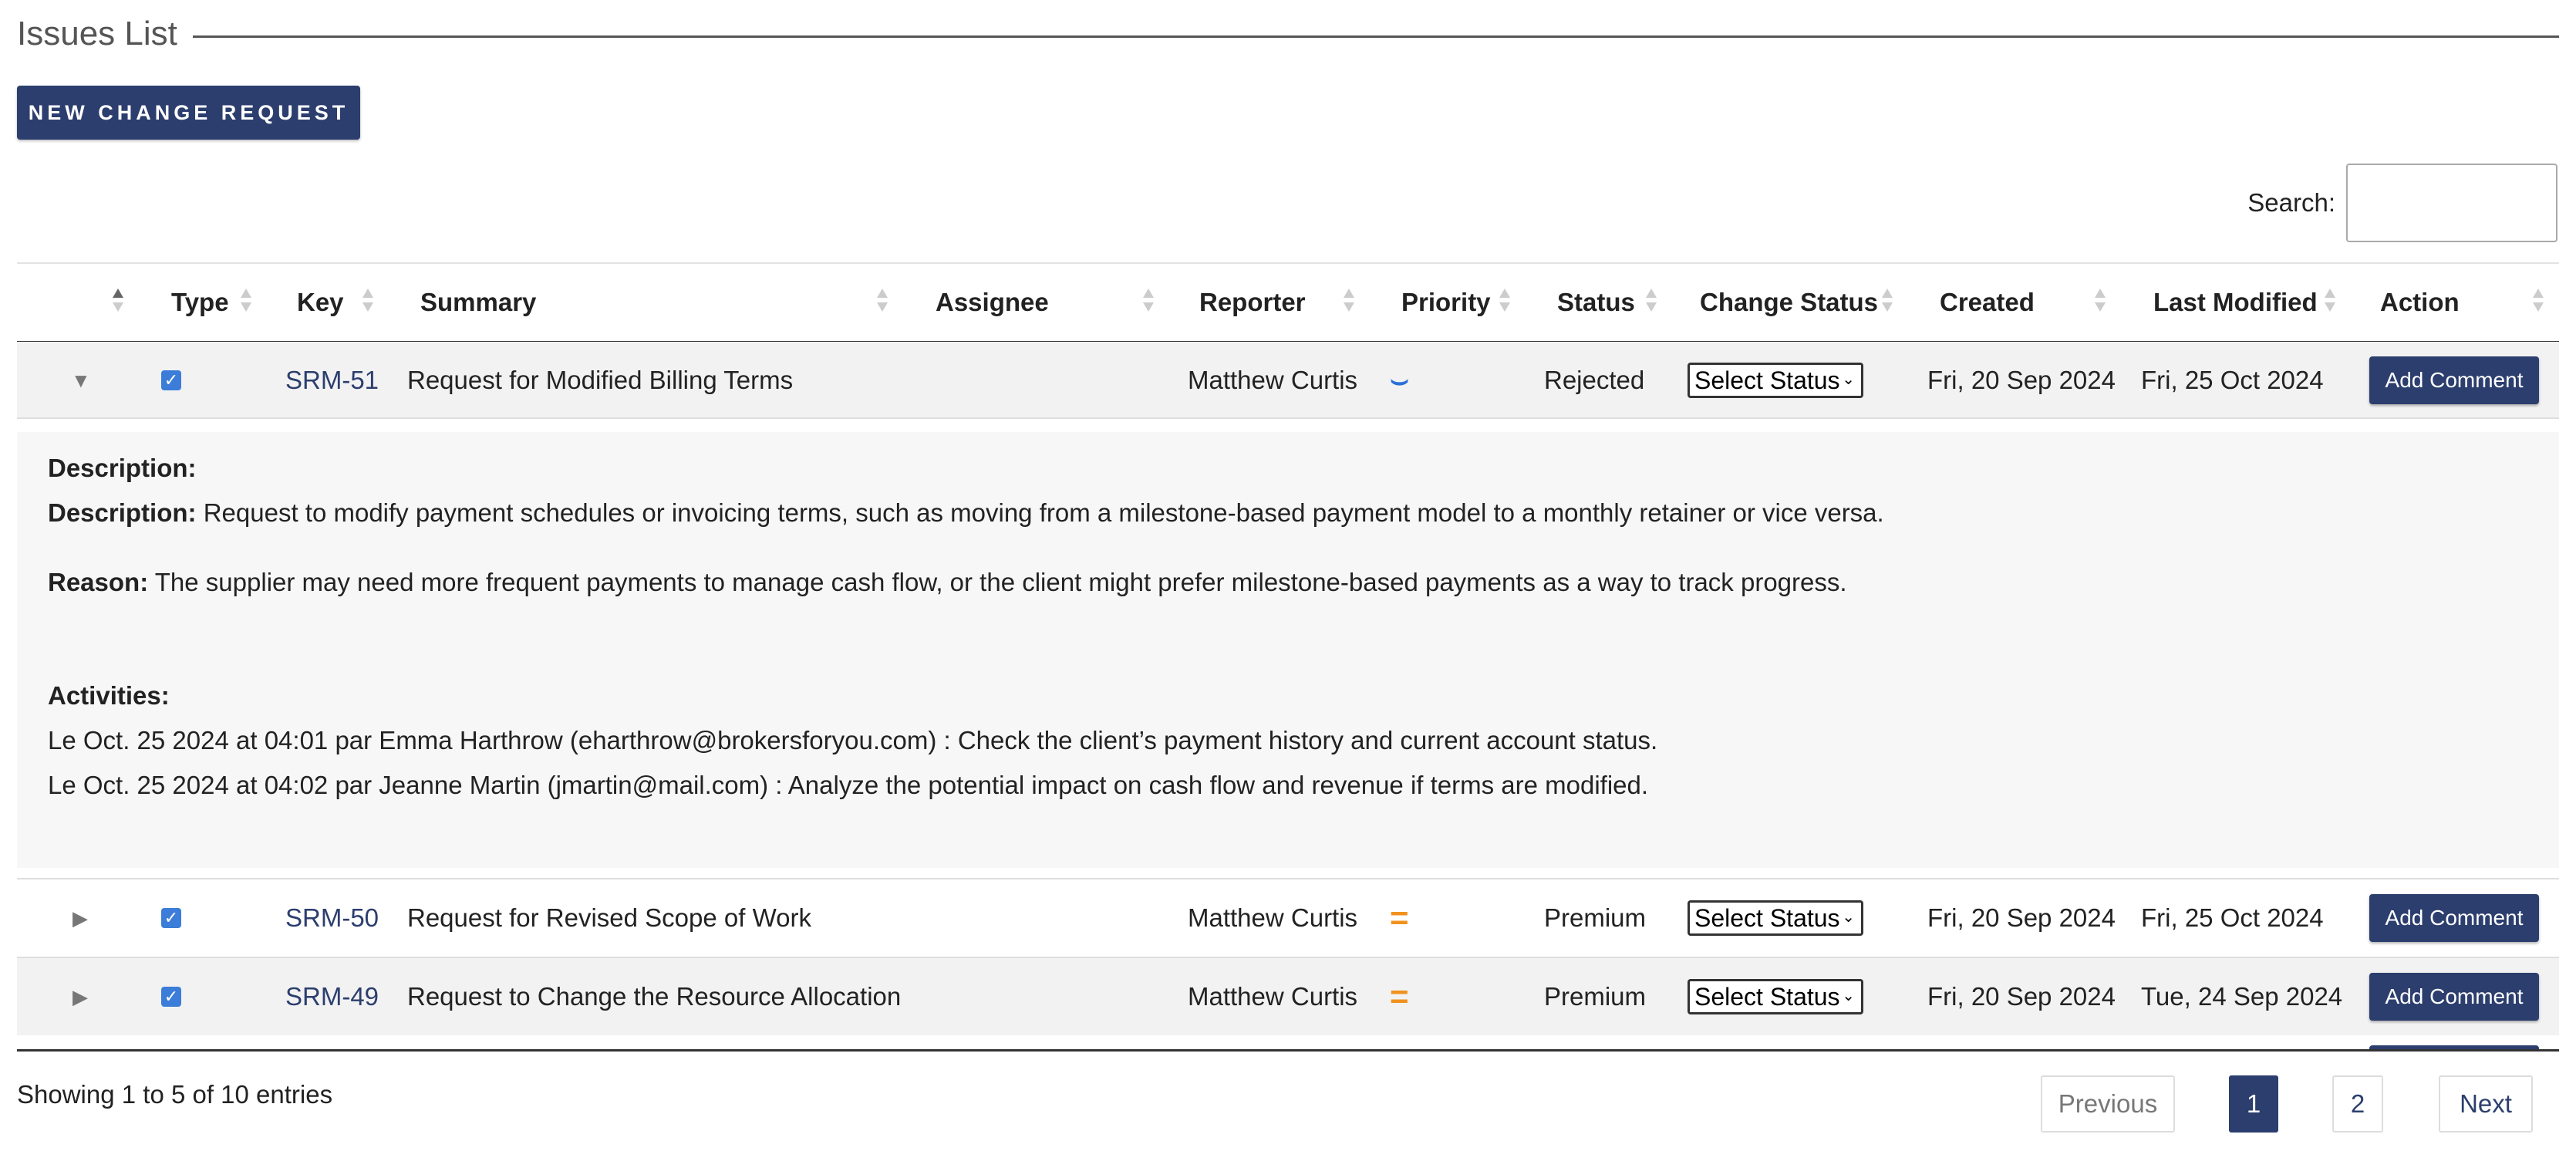  What do you see at coordinates (1789, 302) in the screenshot?
I see `column-header-change-status: Change Status` at bounding box center [1789, 302].